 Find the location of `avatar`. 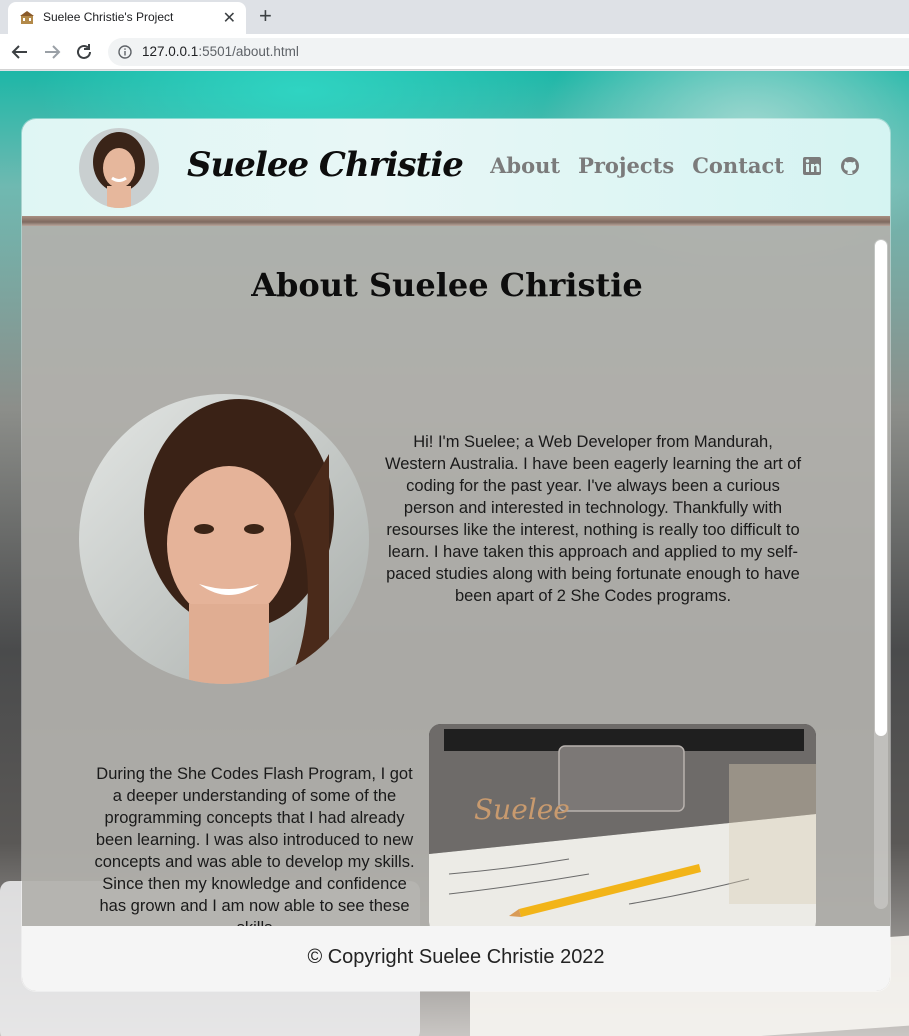

avatar is located at coordinates (119, 168).